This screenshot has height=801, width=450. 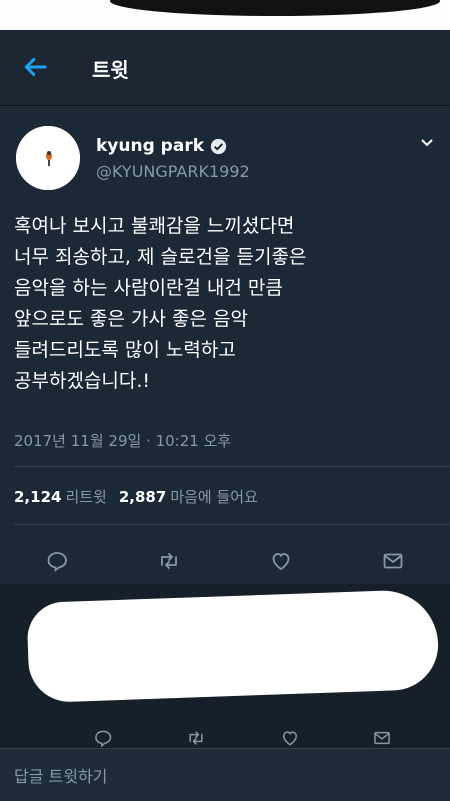 What do you see at coordinates (225, 774) in the screenshot?
I see `reply-composer: 답글 트윗하기` at bounding box center [225, 774].